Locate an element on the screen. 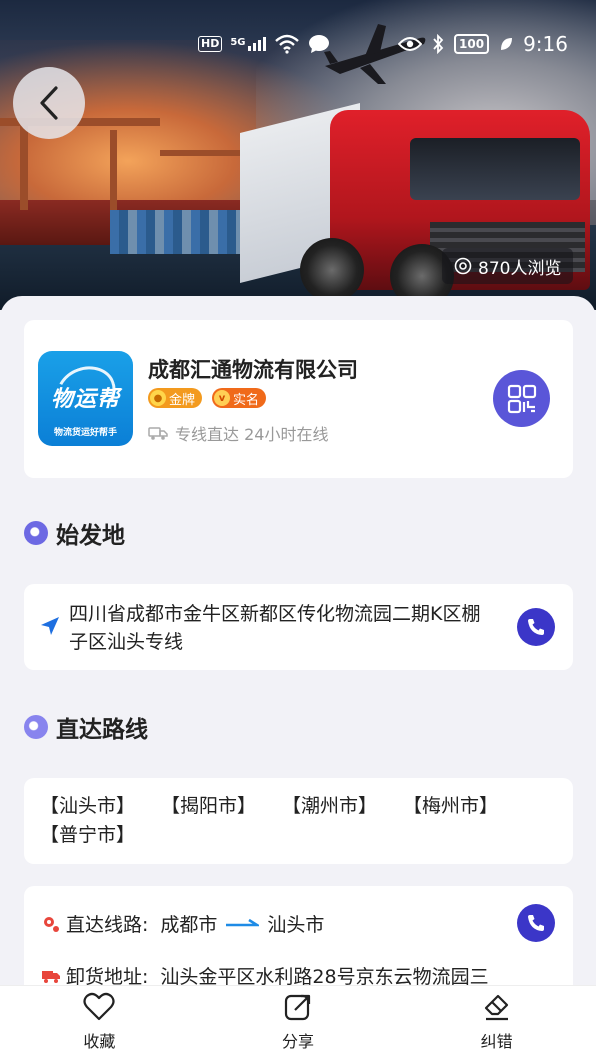 The width and height of the screenshot is (596, 1062). call-line-button is located at coordinates (536, 923).